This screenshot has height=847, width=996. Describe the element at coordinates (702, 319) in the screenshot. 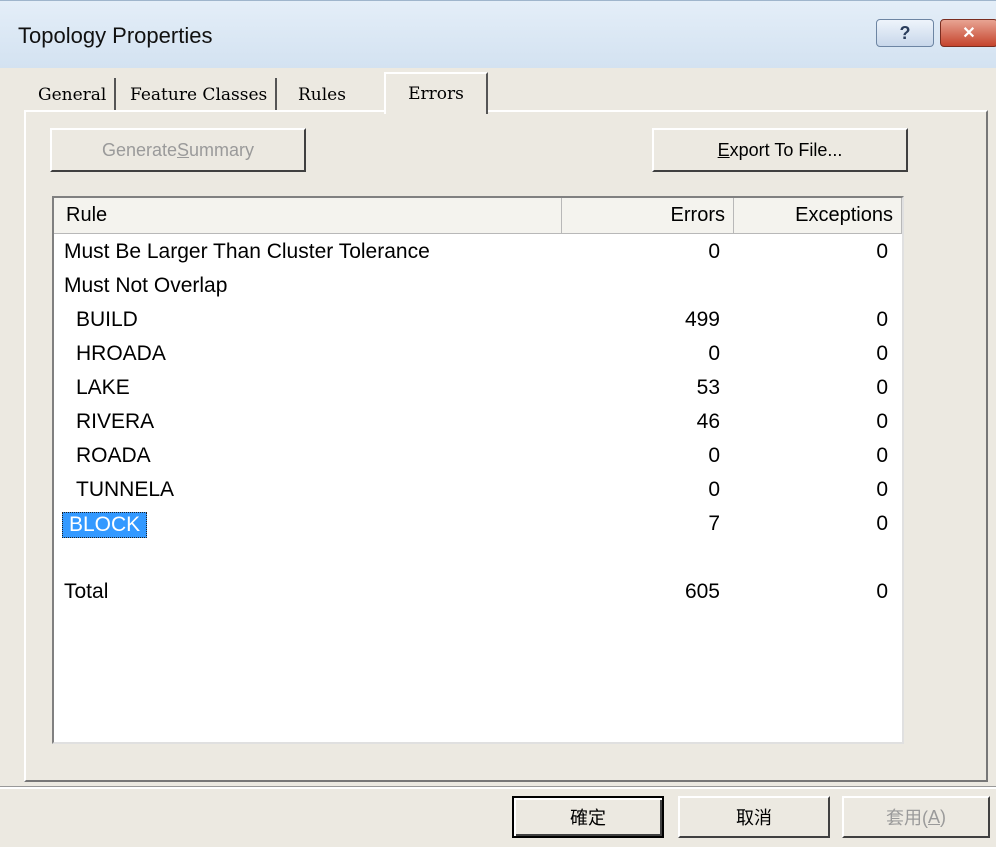

I see `errors-cell: 499` at that location.